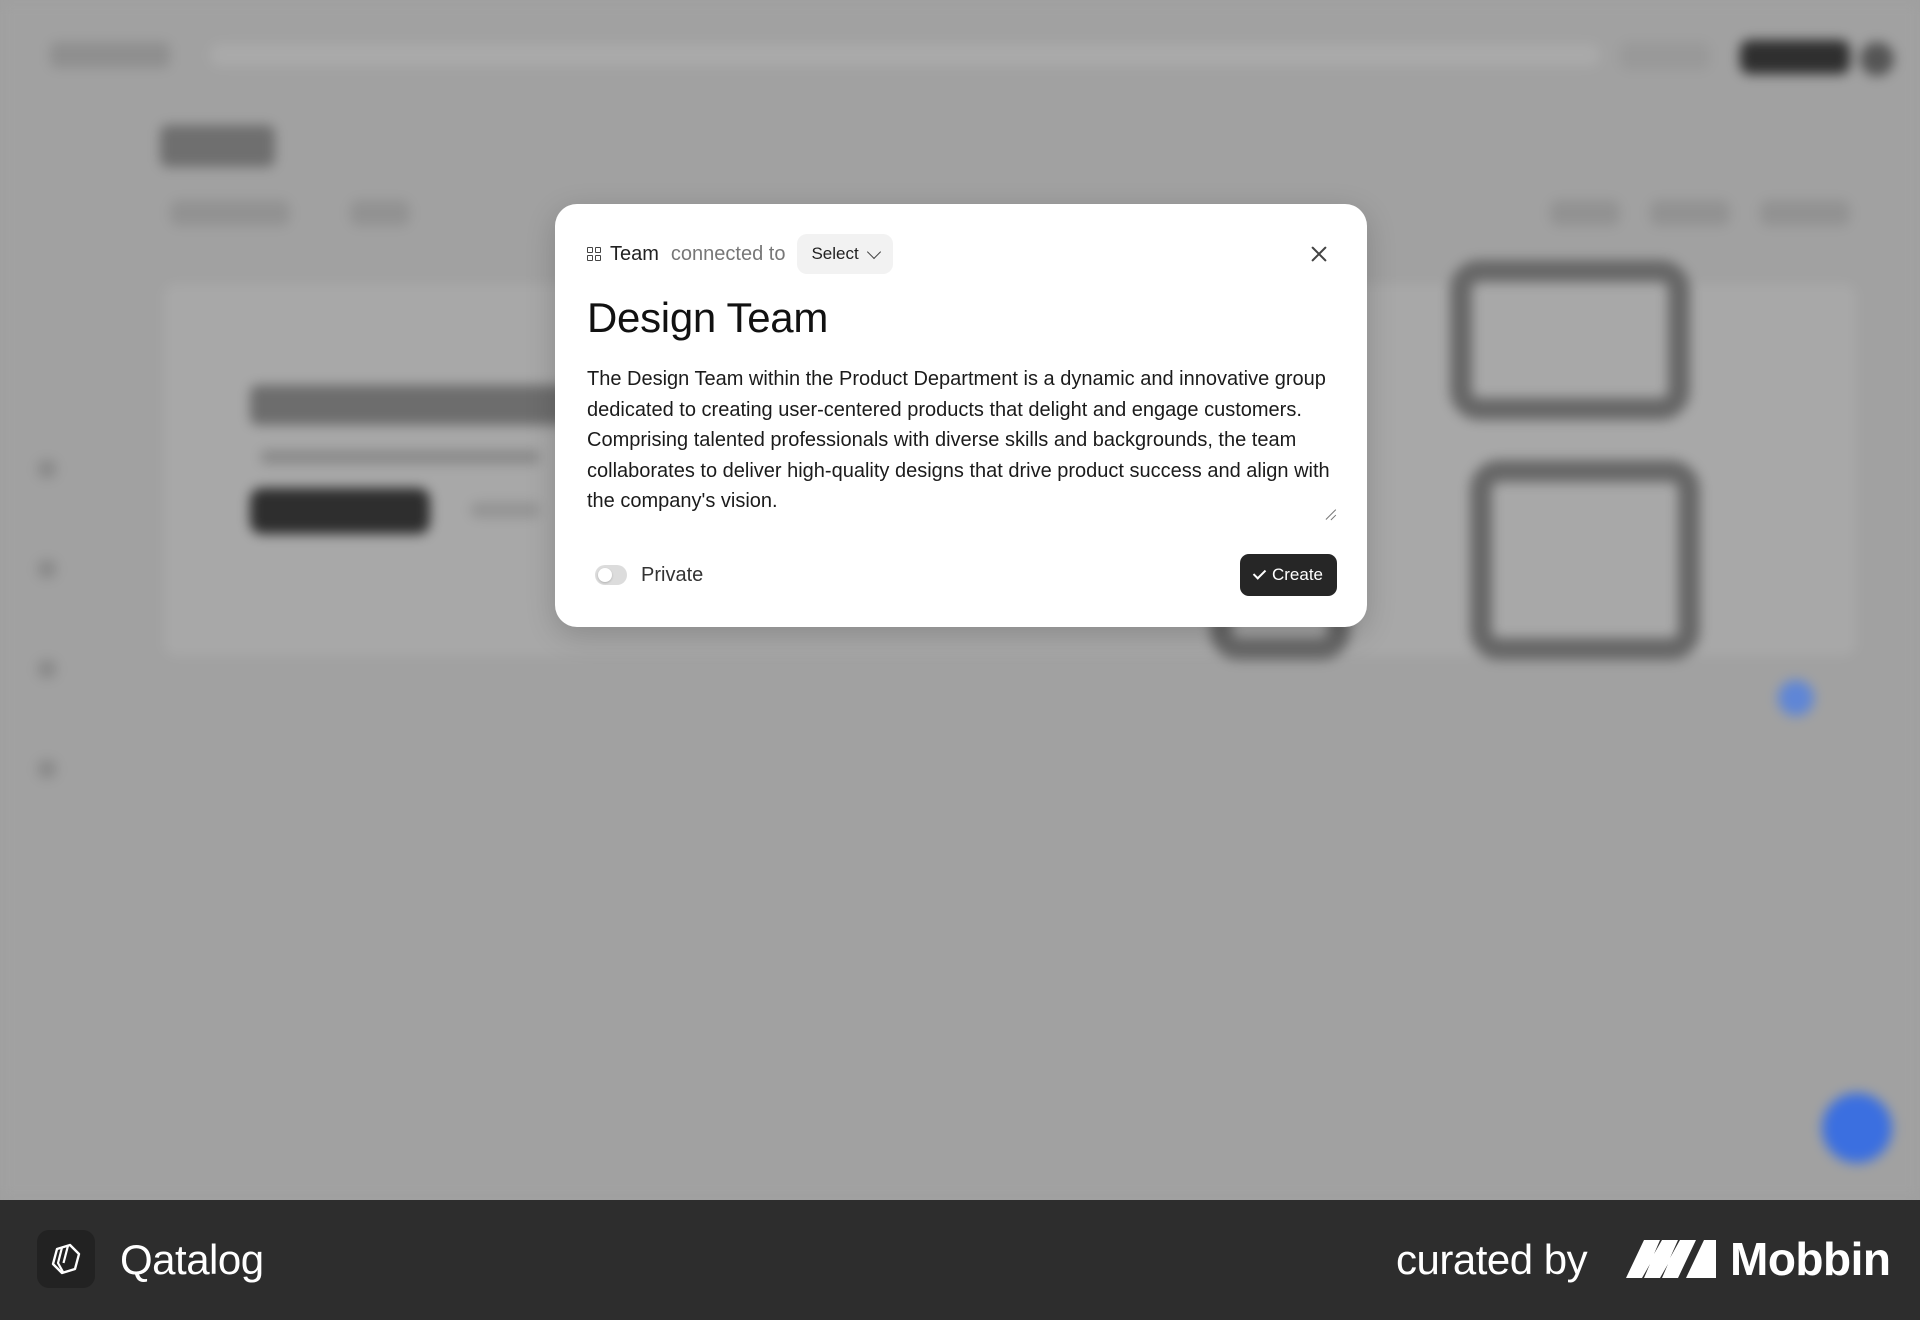 The height and width of the screenshot is (1320, 1920). Describe the element at coordinates (1810, 1259) in the screenshot. I see `brand-name: Mobbin` at that location.